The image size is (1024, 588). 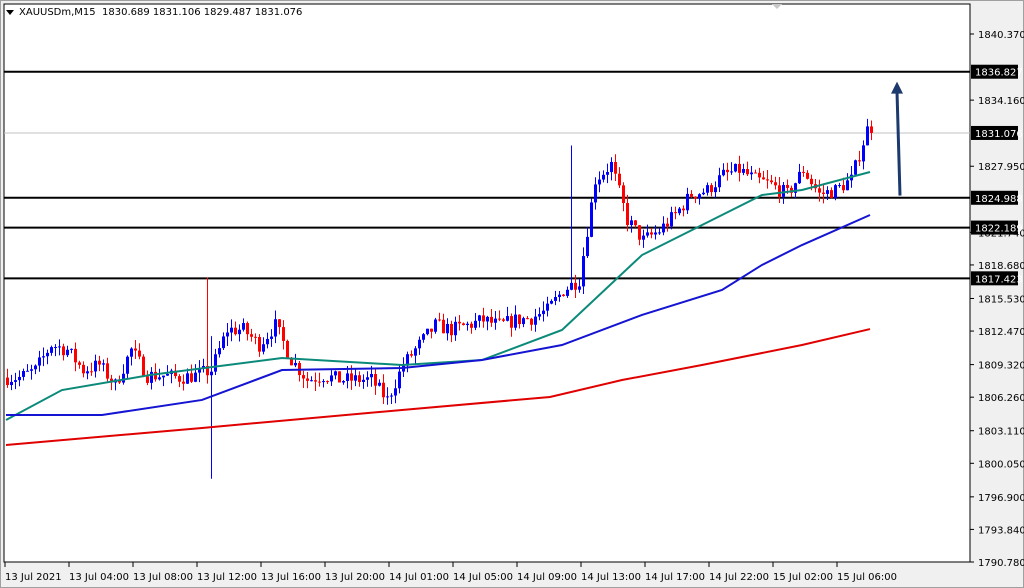 What do you see at coordinates (483, 577) in the screenshot?
I see `x-tick-label: 14 Jul 05:00` at bounding box center [483, 577].